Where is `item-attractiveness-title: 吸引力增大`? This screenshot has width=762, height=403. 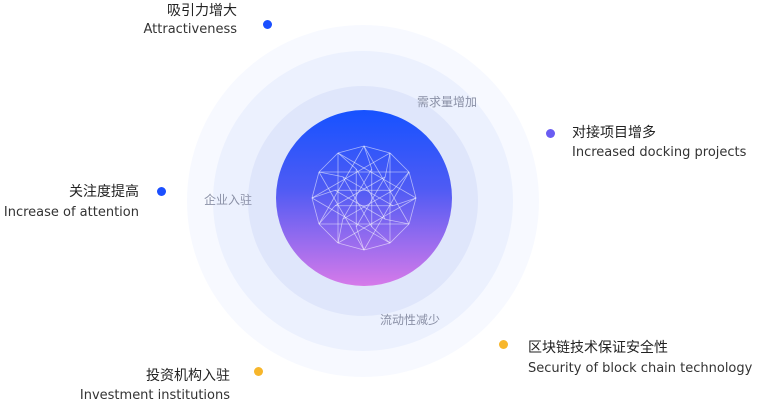 item-attractiveness-title: 吸引力增大 is located at coordinates (202, 11).